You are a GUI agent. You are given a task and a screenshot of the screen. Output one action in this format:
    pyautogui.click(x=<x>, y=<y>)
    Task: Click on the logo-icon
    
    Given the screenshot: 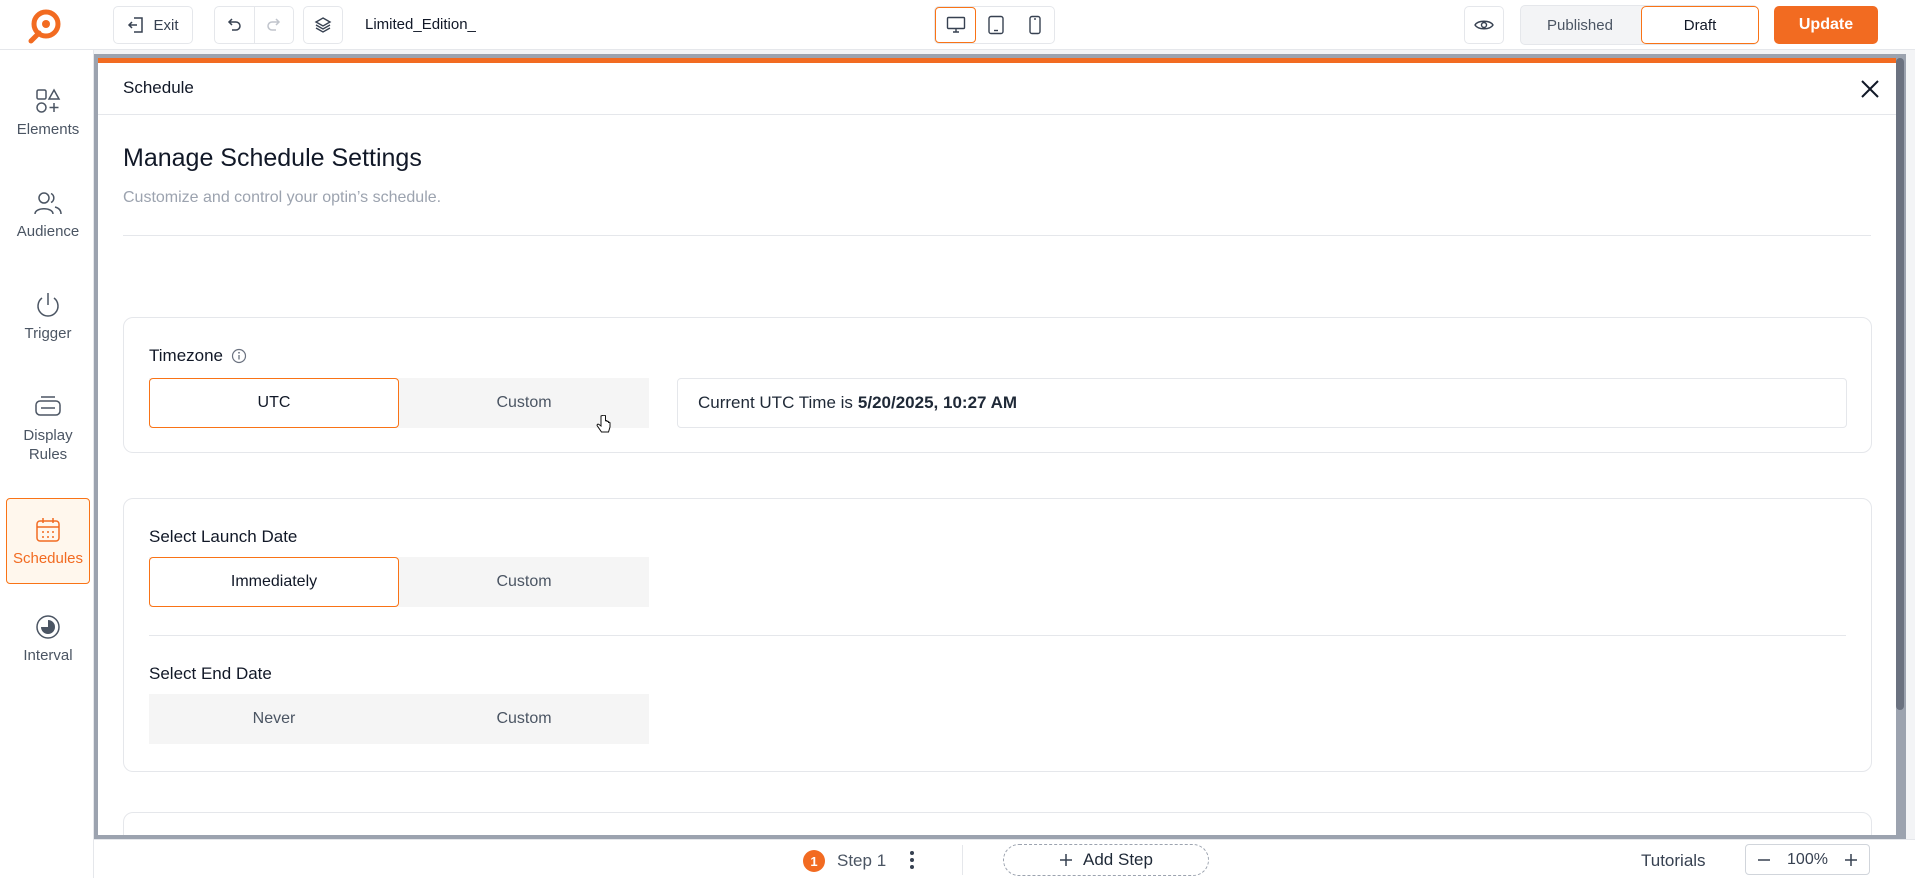 What is the action you would take?
    pyautogui.click(x=44, y=26)
    